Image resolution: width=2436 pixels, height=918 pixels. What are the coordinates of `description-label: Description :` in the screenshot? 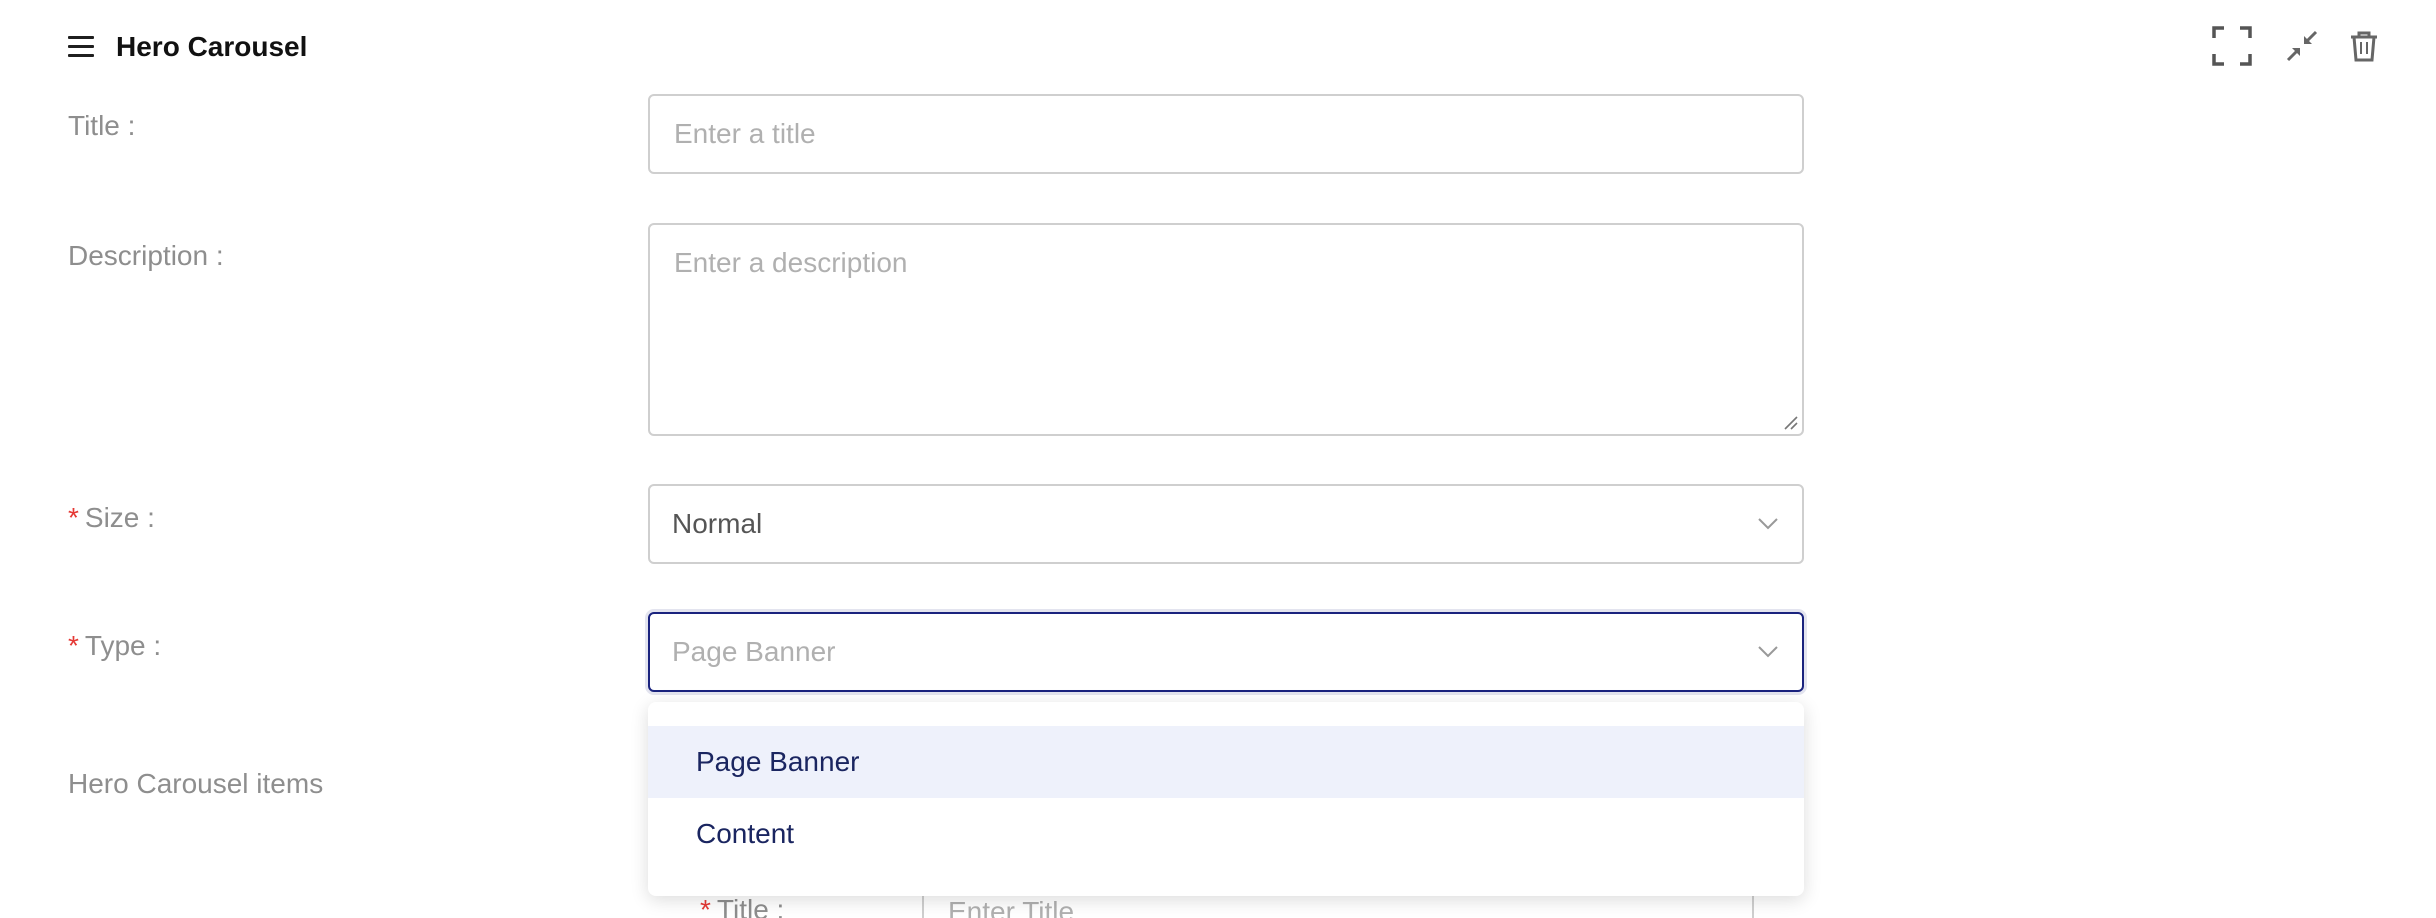 It's located at (146, 255).